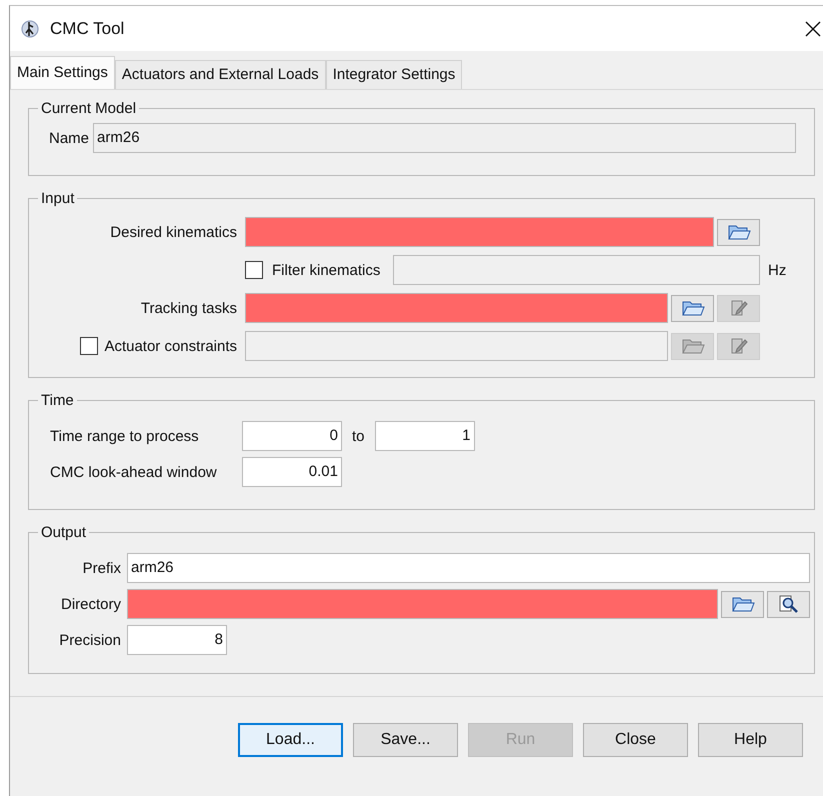 This screenshot has height=796, width=823. I want to click on tab: Actuators and External Loads, so click(220, 74).